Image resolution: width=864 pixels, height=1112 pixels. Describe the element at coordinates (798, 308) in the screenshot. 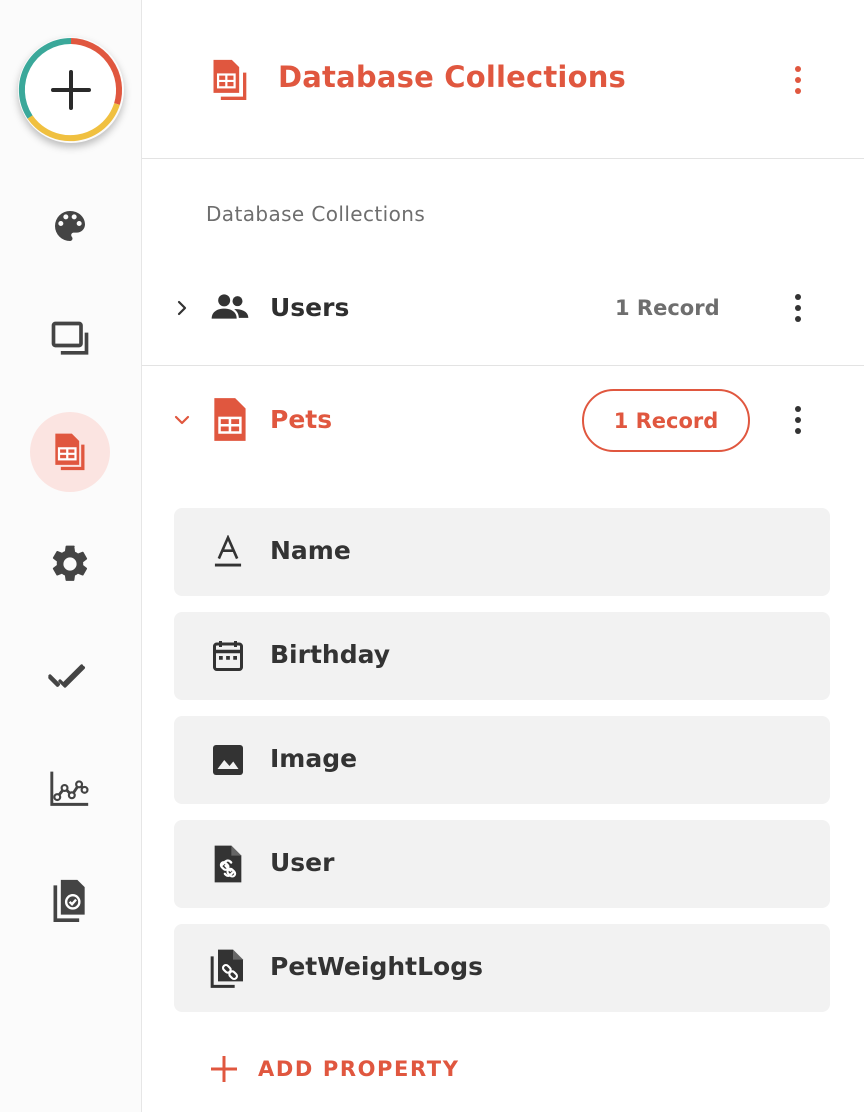

I see `users-more-menu-button` at that location.